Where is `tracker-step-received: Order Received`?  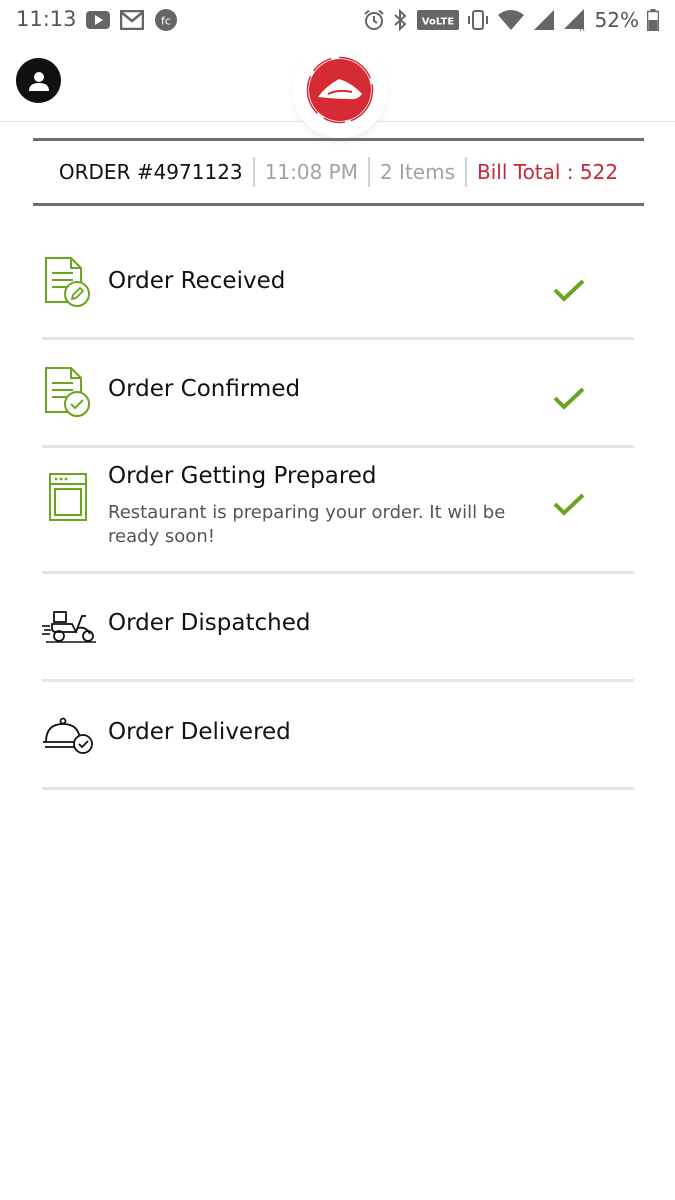
tracker-step-received: Order Received is located at coordinates (338, 286).